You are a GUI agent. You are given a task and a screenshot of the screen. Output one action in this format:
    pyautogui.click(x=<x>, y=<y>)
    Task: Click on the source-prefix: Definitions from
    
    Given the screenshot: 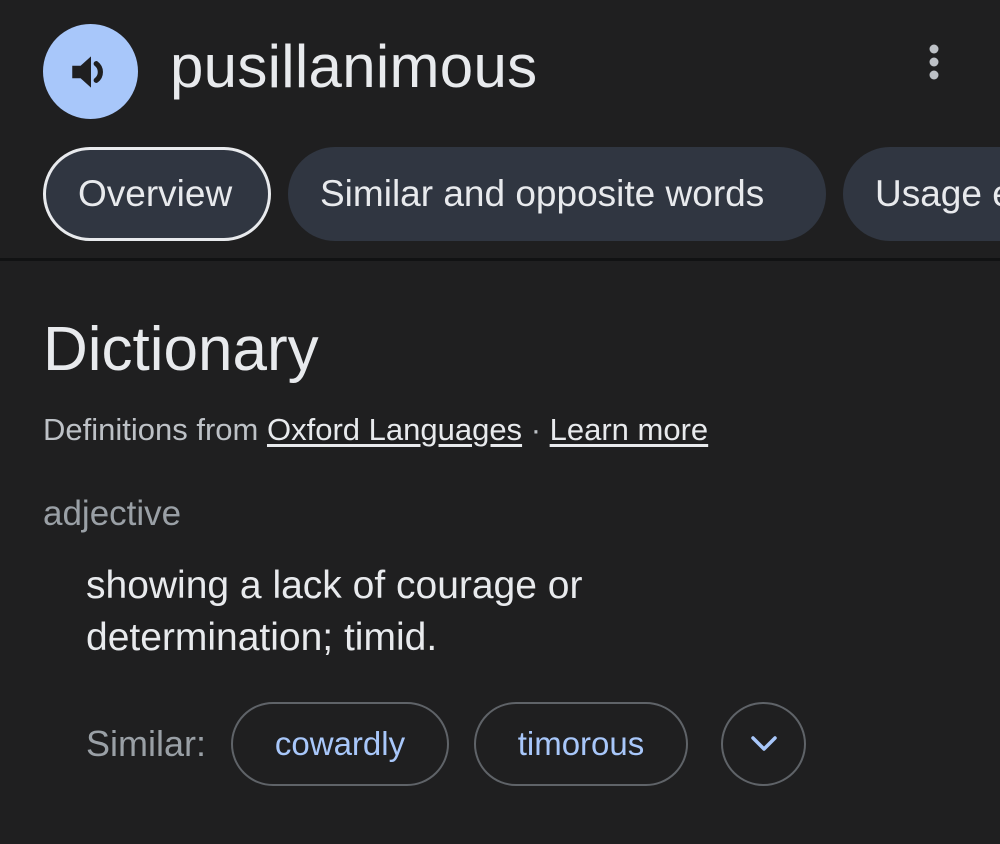 What is the action you would take?
    pyautogui.click(x=151, y=429)
    